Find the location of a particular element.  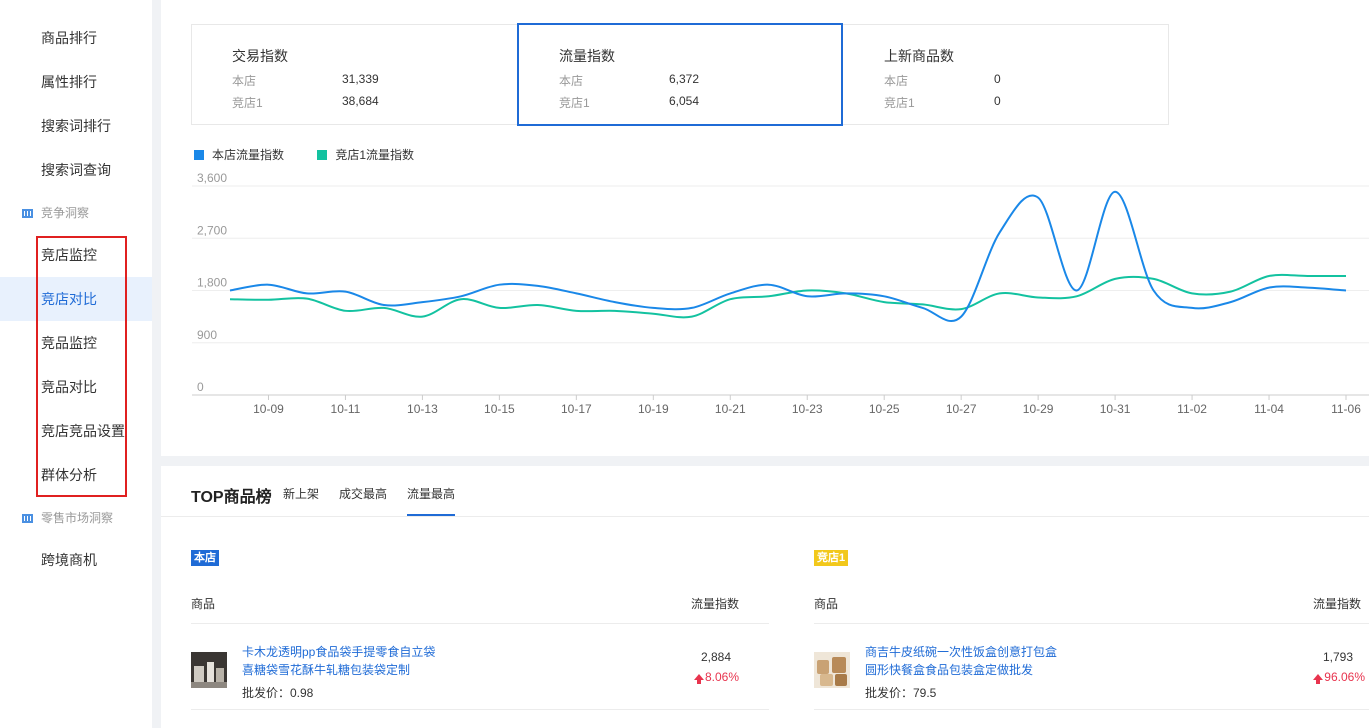

series-line-self is located at coordinates (788, 256).